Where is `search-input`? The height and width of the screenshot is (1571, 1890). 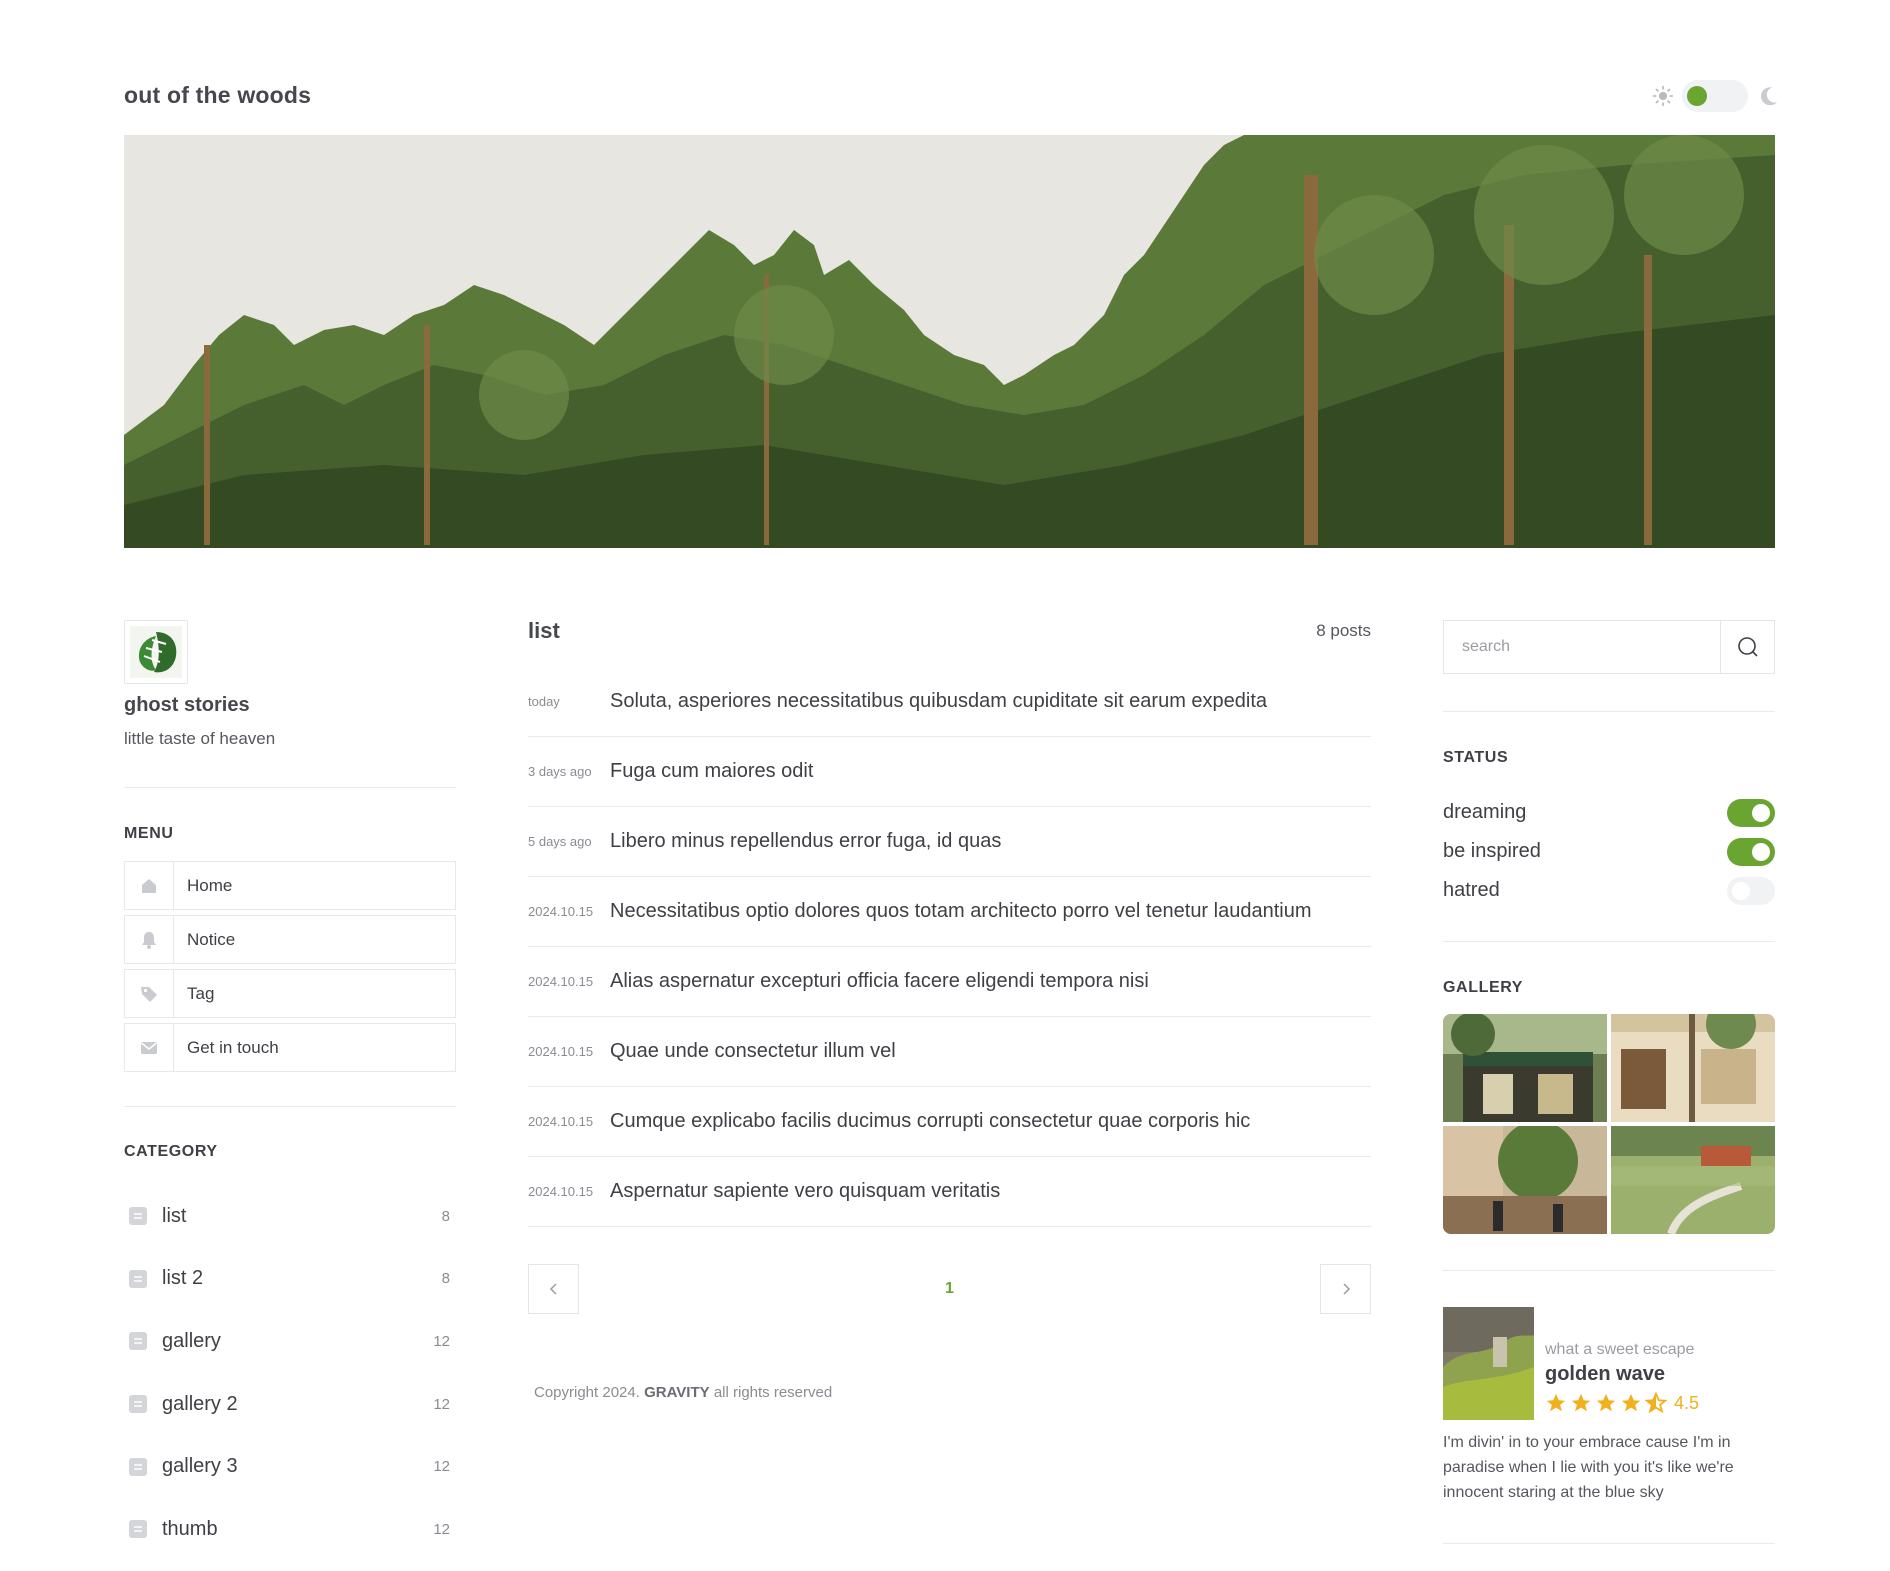 search-input is located at coordinates (1582, 647).